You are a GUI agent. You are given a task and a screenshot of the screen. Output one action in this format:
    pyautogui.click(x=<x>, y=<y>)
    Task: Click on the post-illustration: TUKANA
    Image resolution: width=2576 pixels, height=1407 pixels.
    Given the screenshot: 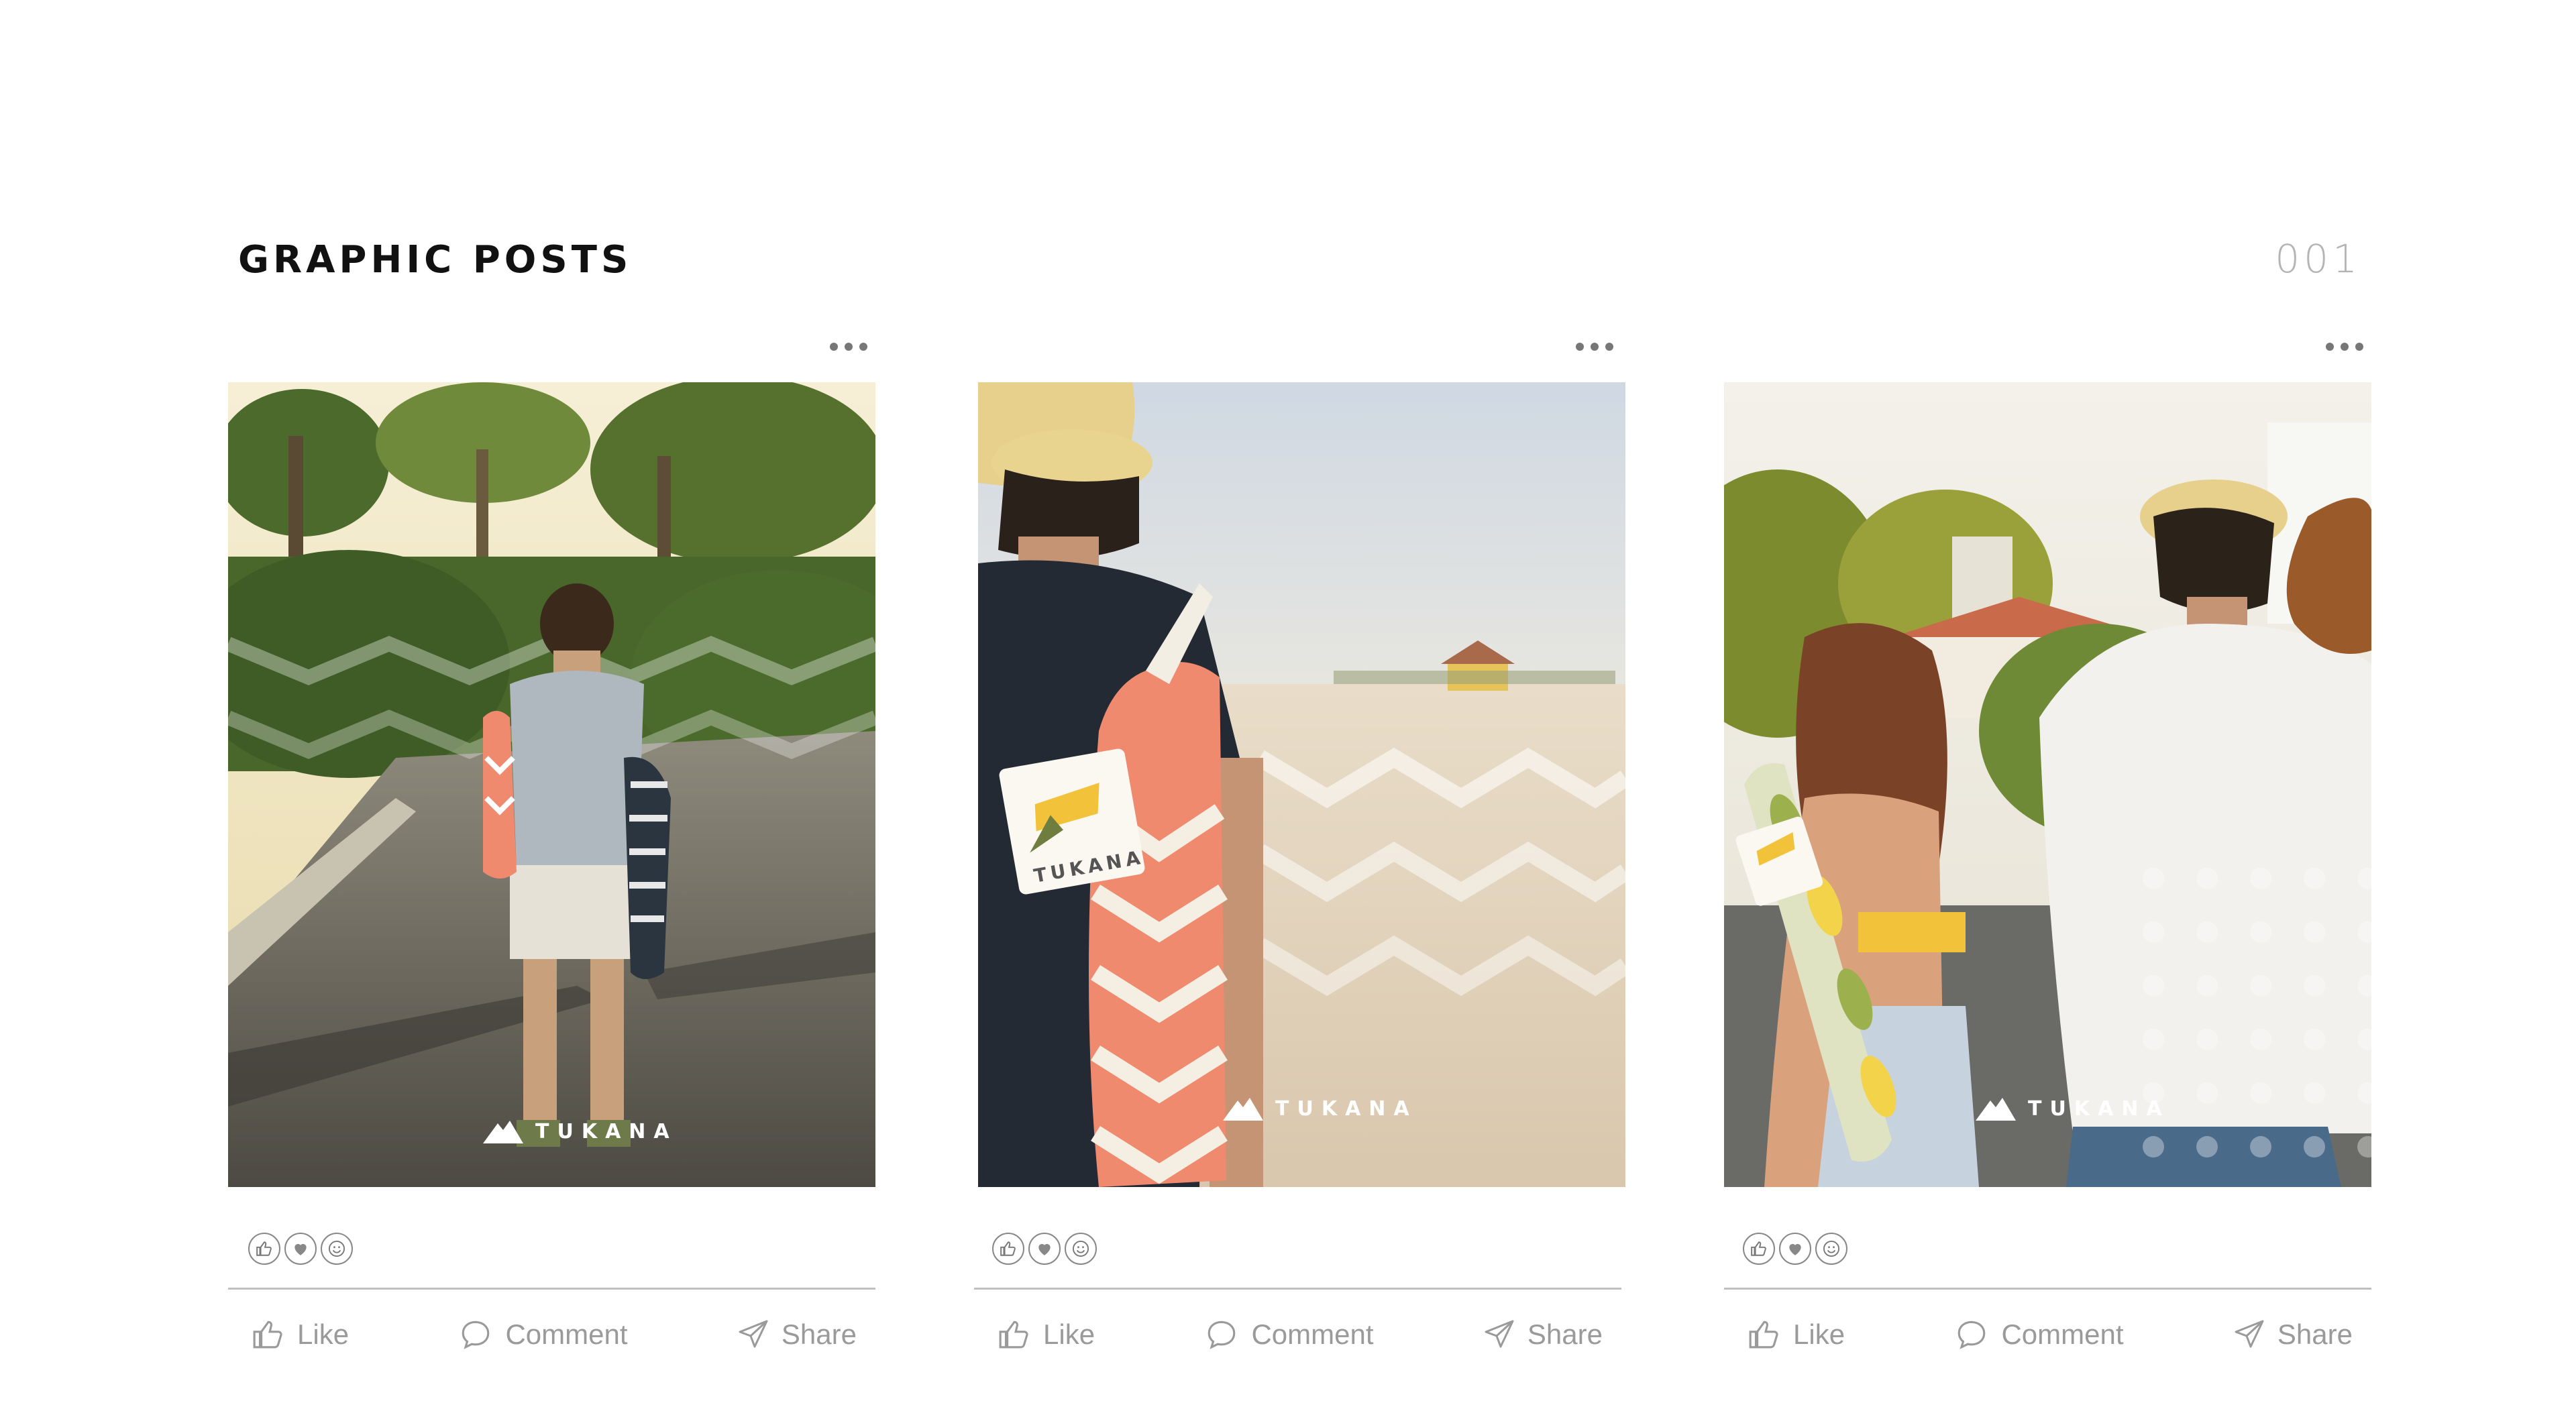 What is the action you would take?
    pyautogui.click(x=1301, y=784)
    